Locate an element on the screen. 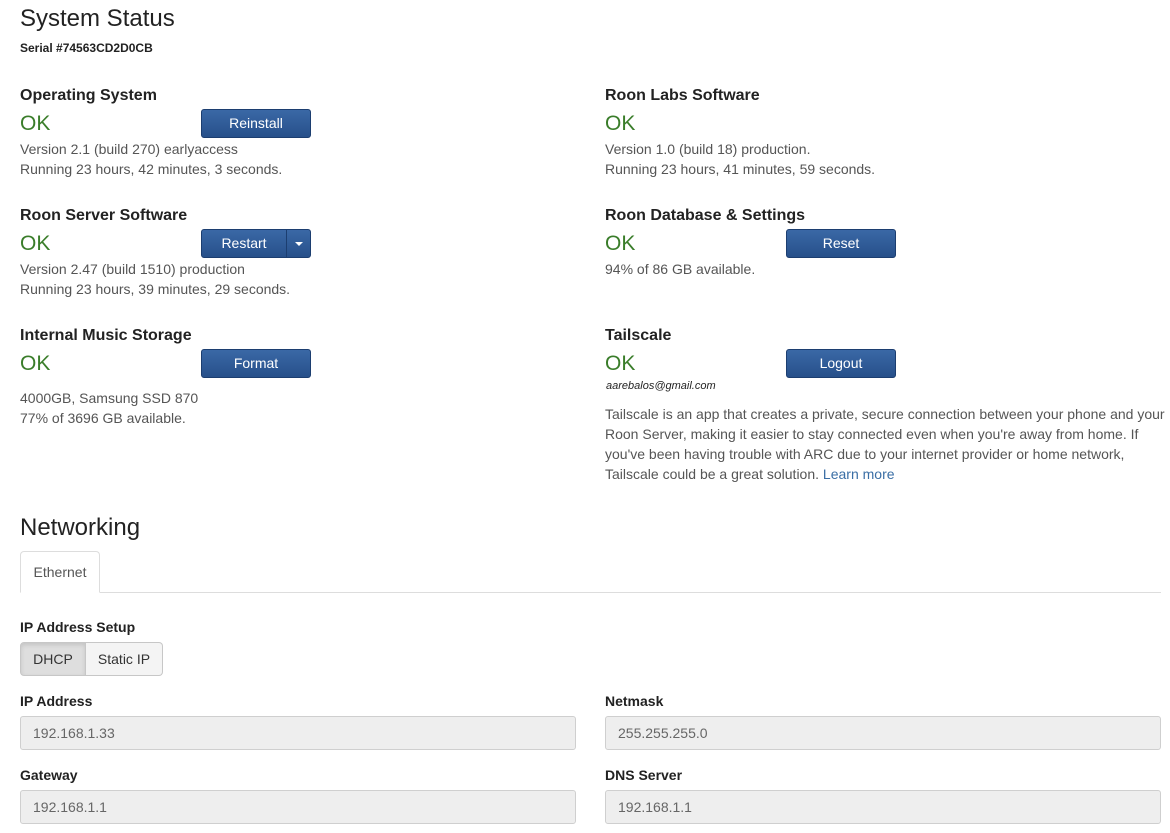 The image size is (1170, 833). server-title: Roon Server Software is located at coordinates (104, 215).